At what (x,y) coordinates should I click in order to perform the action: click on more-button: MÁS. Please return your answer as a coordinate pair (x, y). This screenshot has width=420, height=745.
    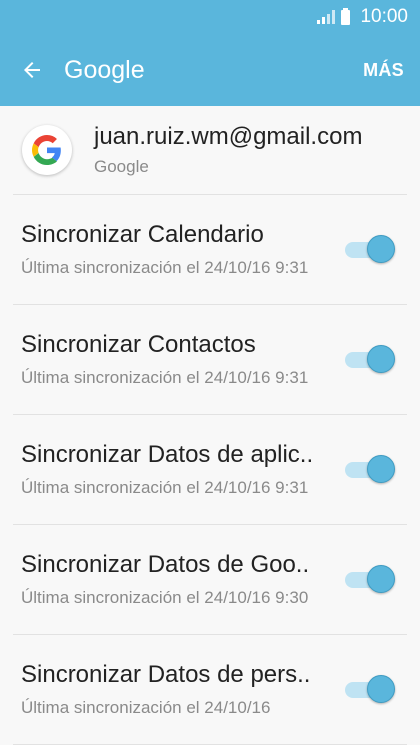
    Looking at the image, I should click on (383, 70).